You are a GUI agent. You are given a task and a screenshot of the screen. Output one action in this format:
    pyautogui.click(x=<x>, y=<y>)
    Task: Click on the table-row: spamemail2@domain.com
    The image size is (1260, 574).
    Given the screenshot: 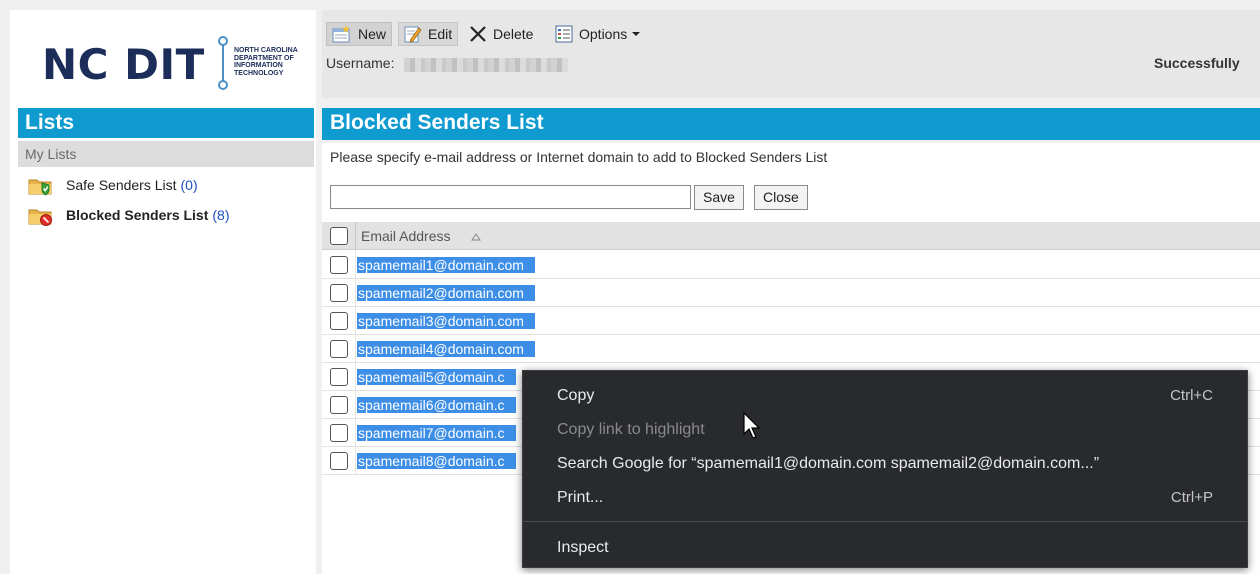 What is the action you would take?
    pyautogui.click(x=791, y=293)
    